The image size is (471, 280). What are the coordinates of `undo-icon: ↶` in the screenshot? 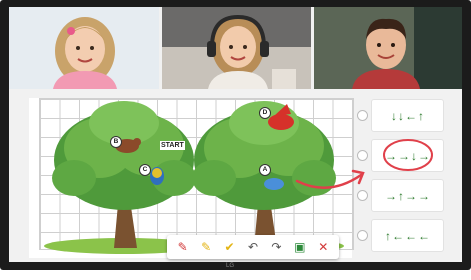 It's located at (253, 247).